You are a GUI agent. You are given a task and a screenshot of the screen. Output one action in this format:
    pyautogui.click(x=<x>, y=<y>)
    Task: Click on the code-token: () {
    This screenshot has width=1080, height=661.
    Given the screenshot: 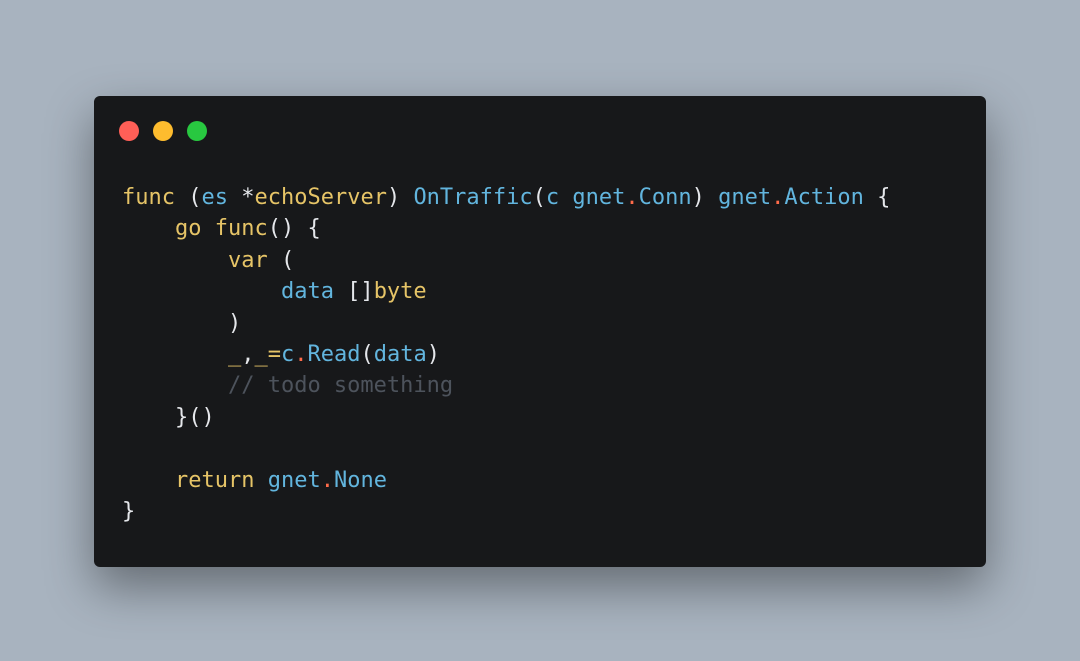 What is the action you would take?
    pyautogui.click(x=294, y=229)
    